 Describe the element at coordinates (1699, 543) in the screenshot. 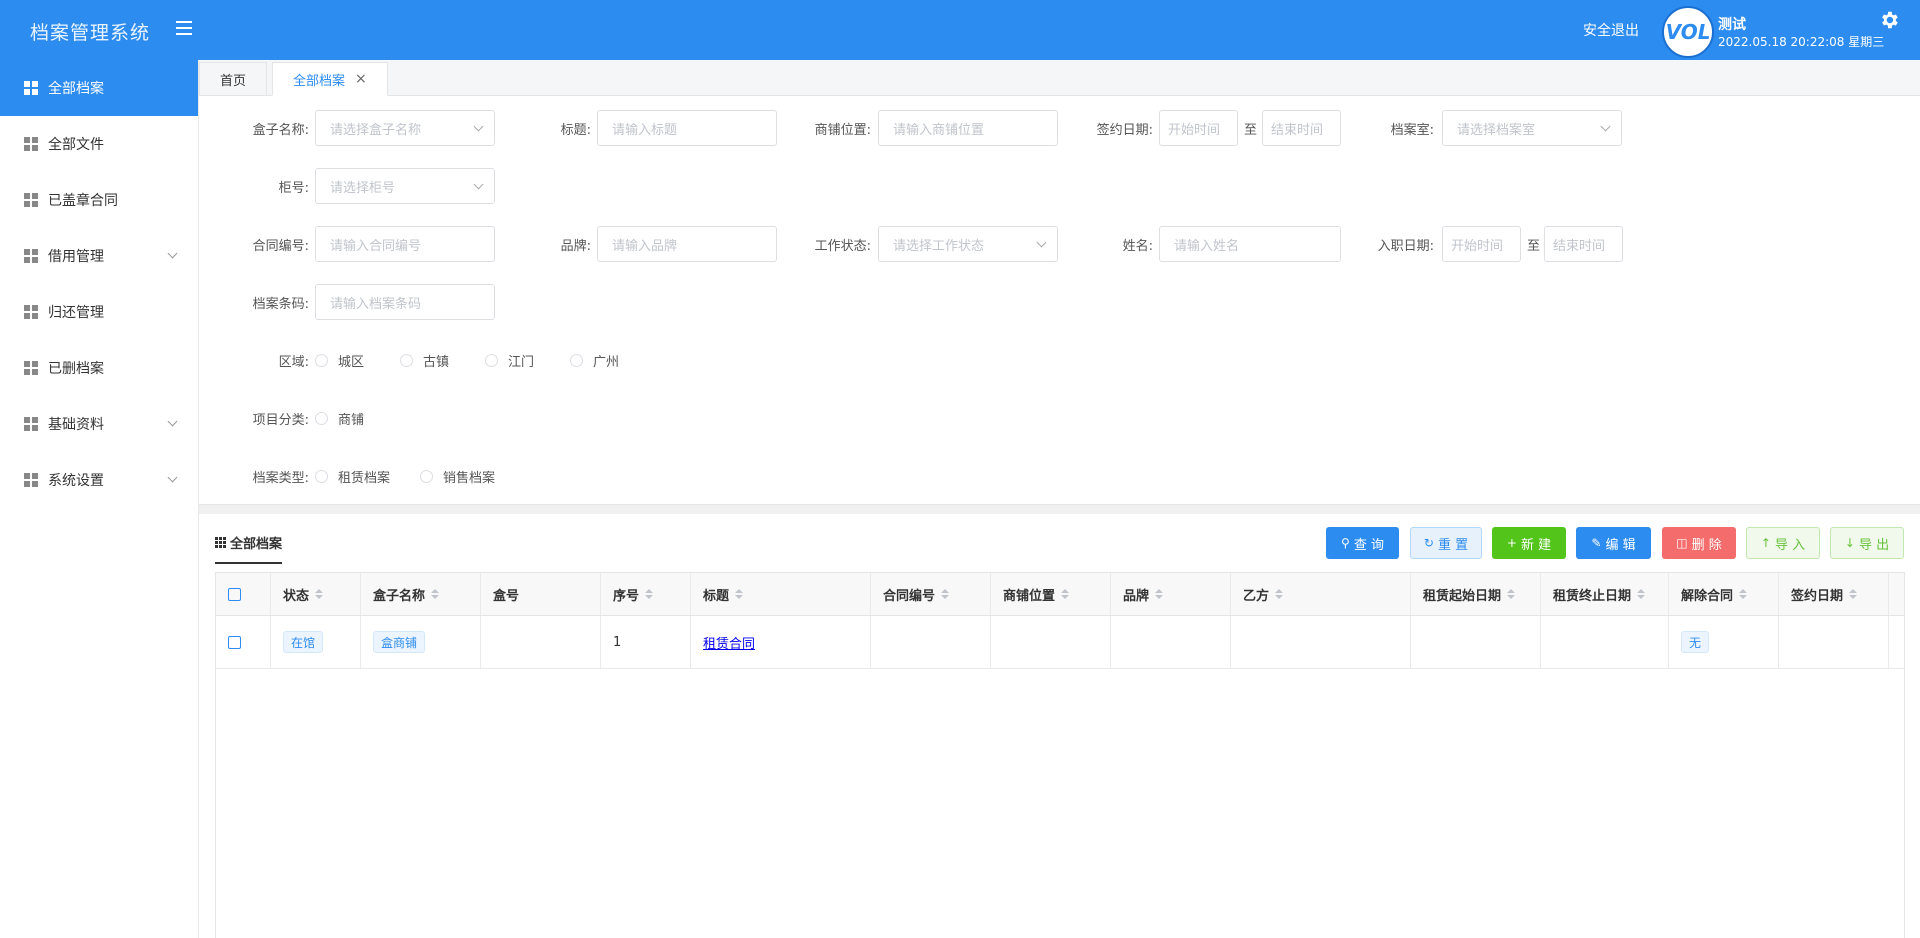

I see `delete-button: ◫ 删 除` at that location.